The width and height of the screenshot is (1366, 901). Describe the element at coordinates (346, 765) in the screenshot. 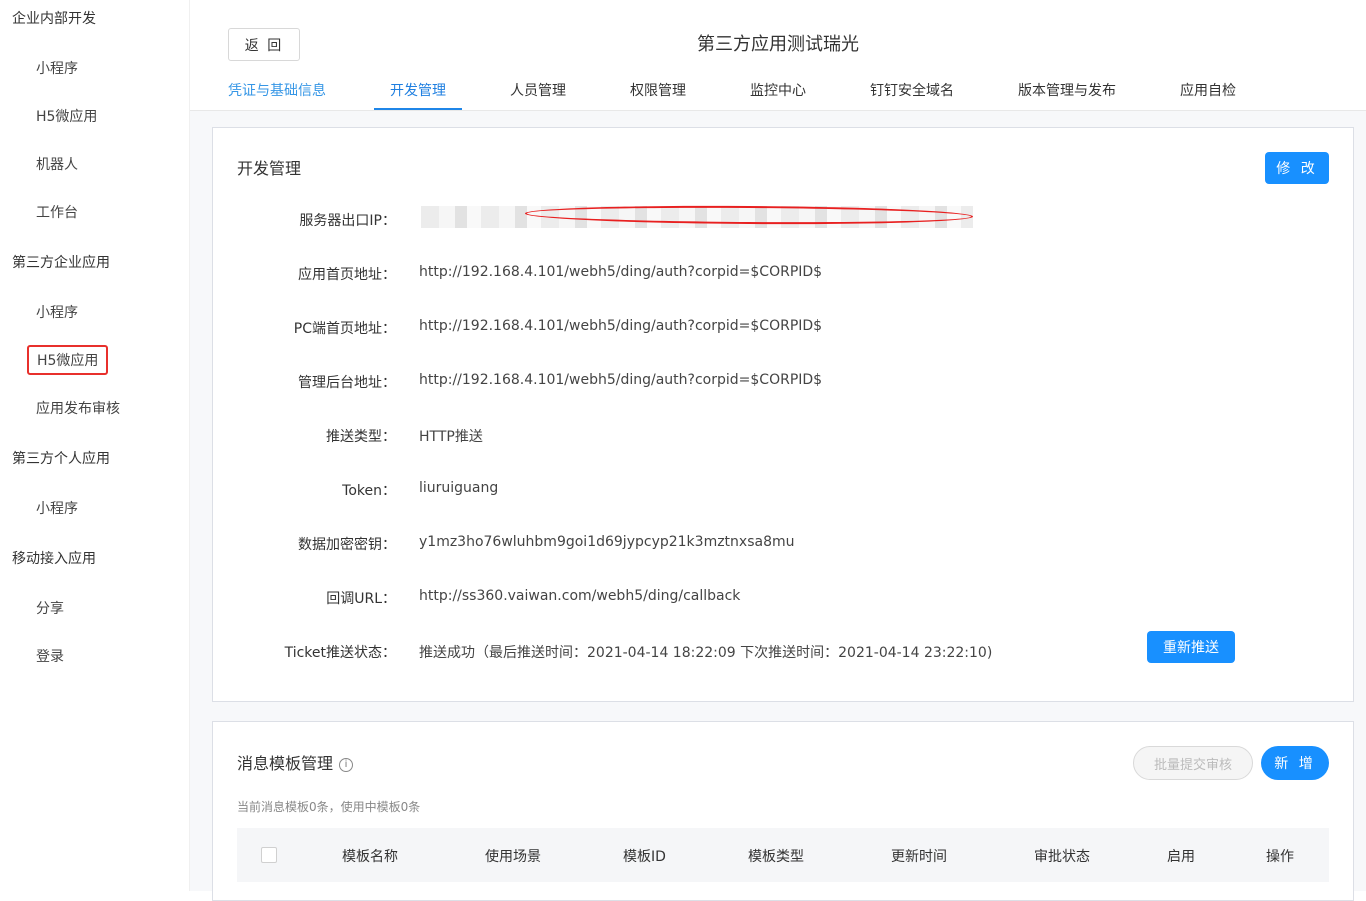

I see `info-icon: i` at that location.